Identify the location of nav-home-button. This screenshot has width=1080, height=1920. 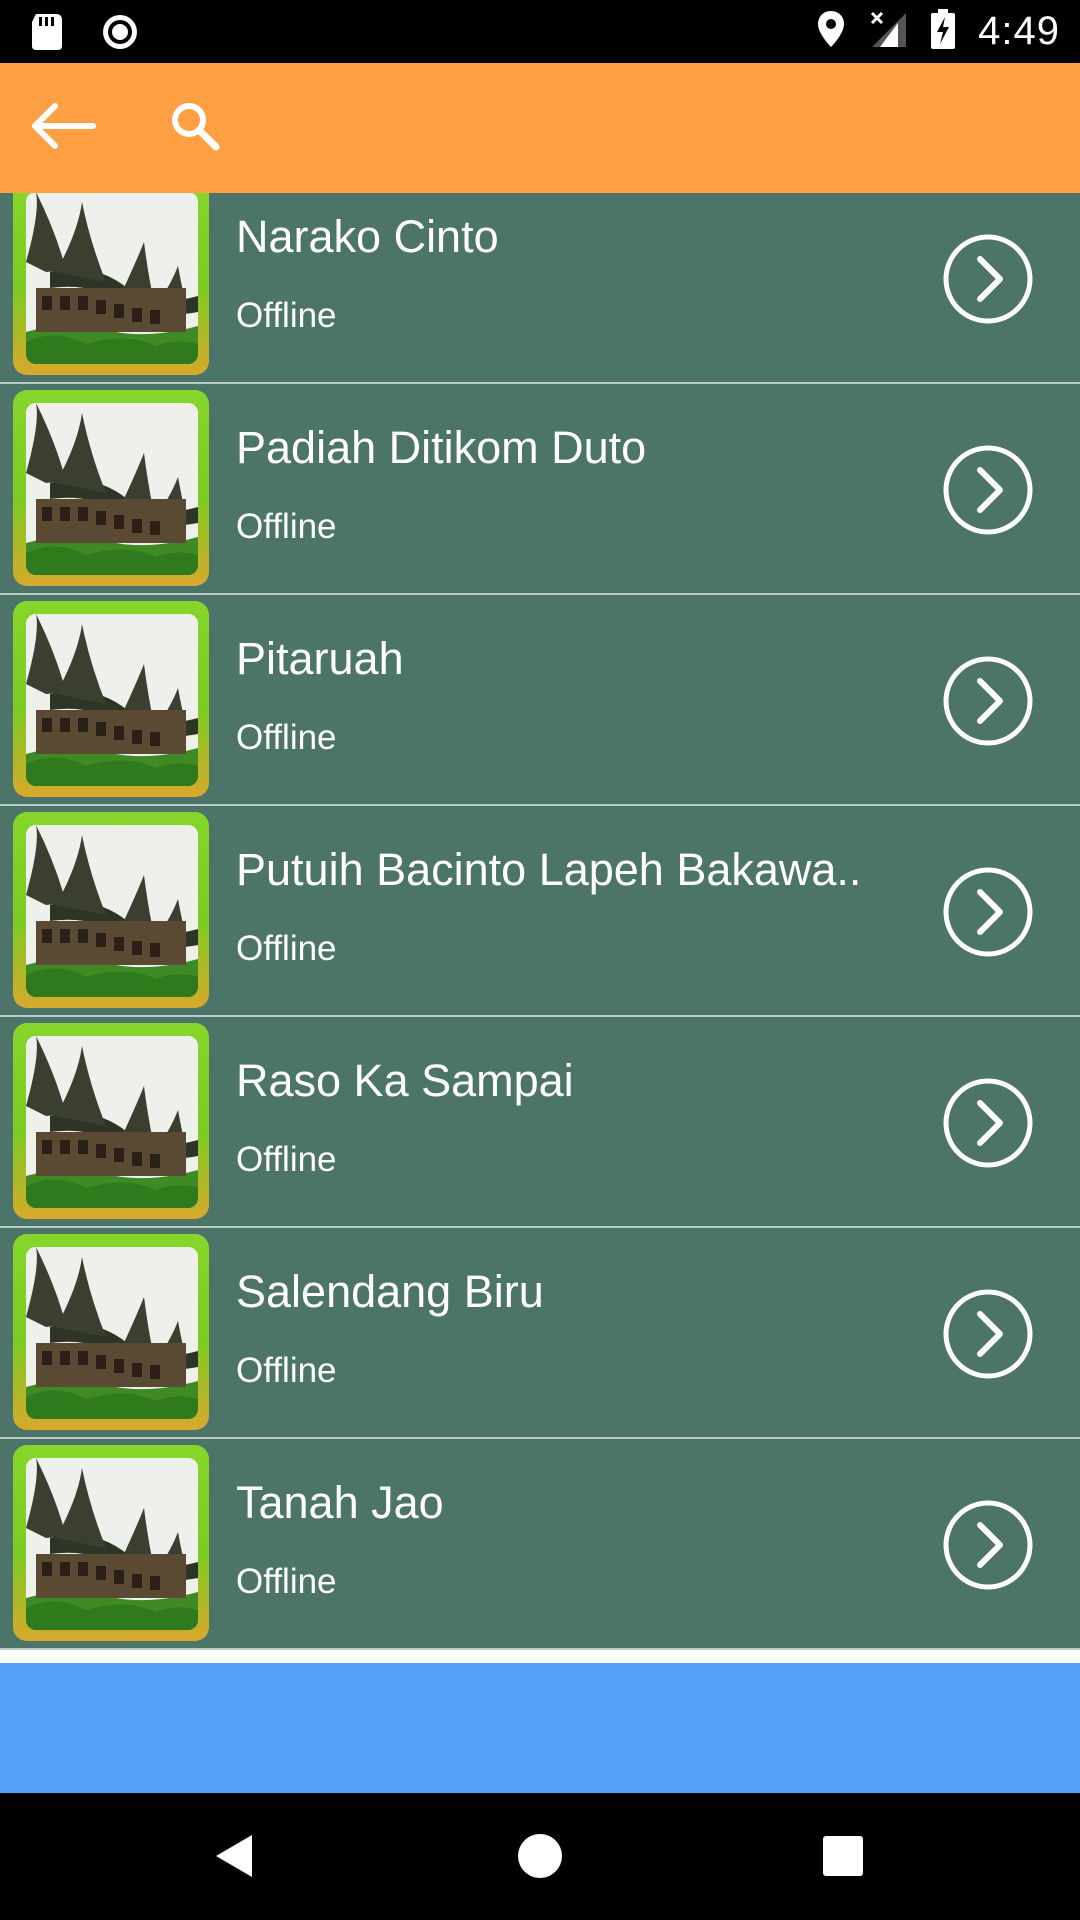
(540, 1858).